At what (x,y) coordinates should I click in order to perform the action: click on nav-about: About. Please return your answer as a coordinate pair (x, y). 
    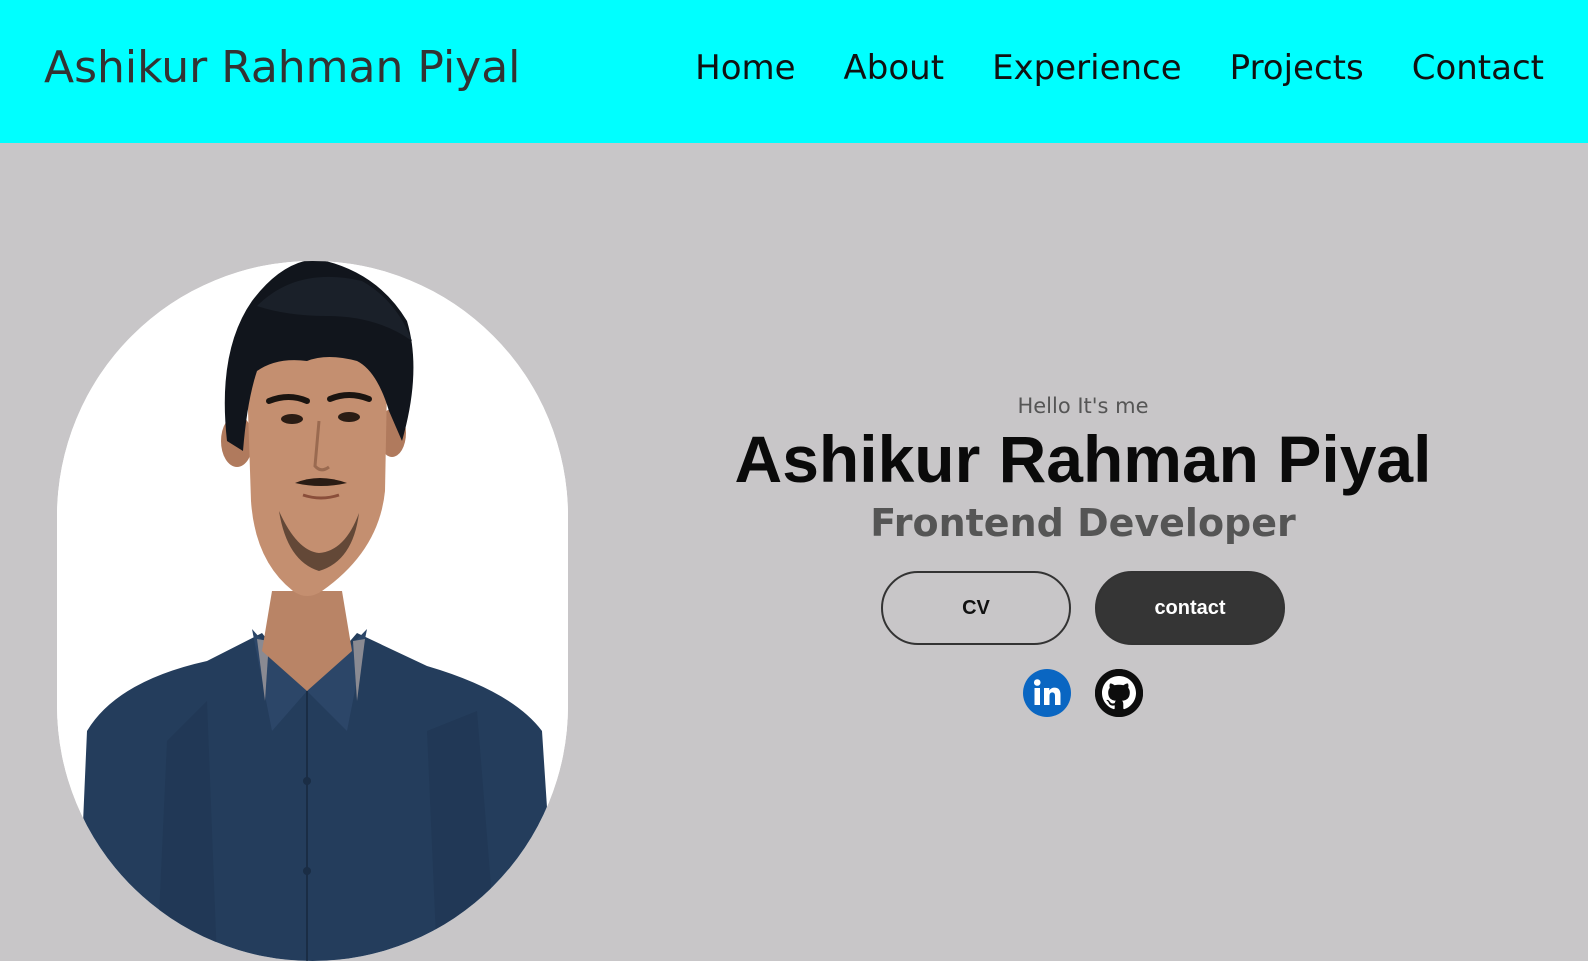
    Looking at the image, I should click on (894, 68).